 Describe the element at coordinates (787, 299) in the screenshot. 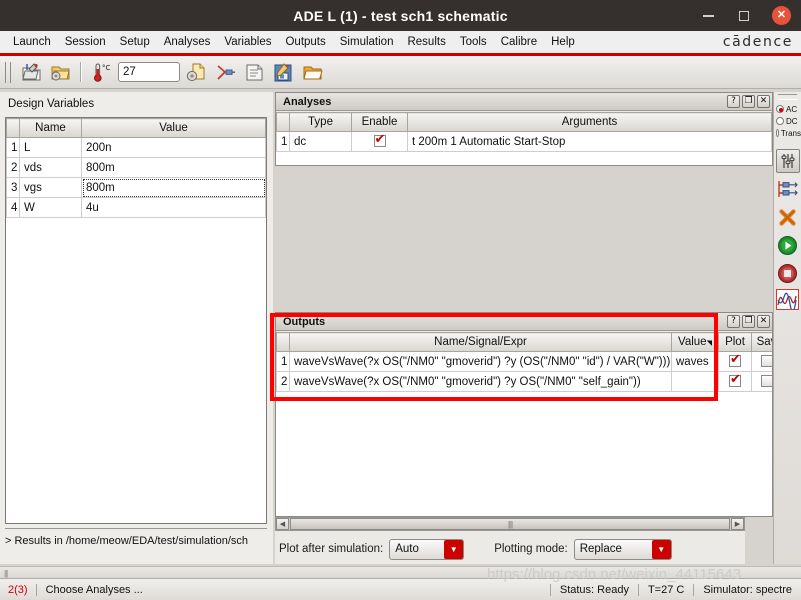

I see `plot-waveform-icon` at that location.